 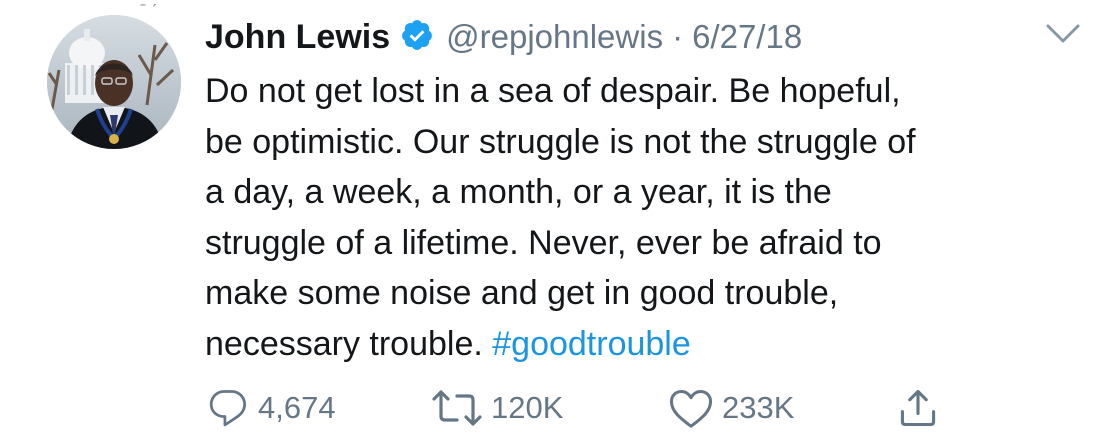 I want to click on tweet-header: John Lewis @repjohnlewis · 6/27/18, so click(x=503, y=37).